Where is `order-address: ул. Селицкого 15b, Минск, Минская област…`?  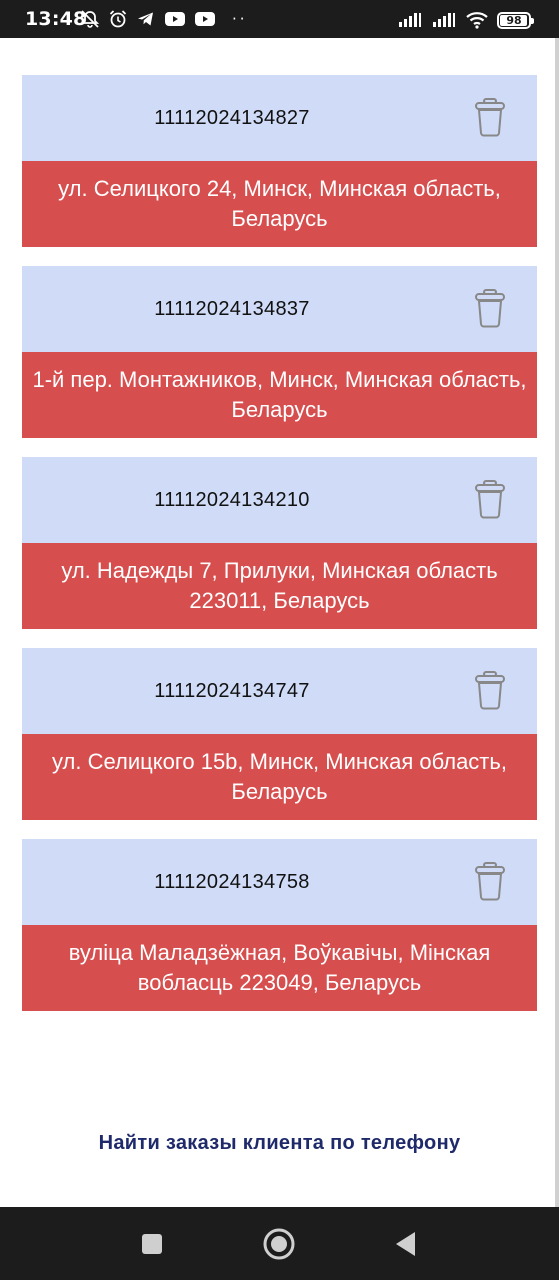
order-address: ул. Селицкого 15b, Минск, Минская област… is located at coordinates (279, 777).